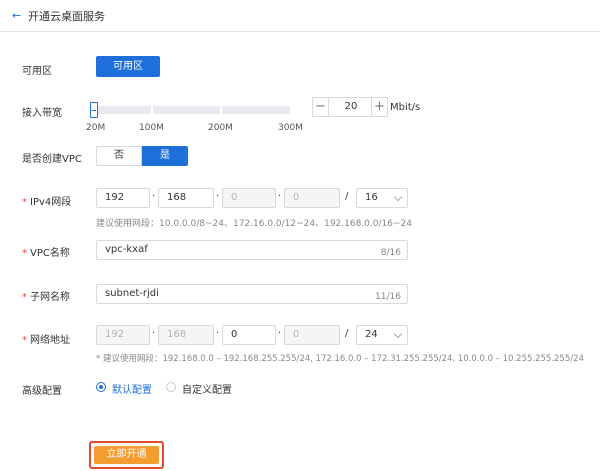 The image size is (600, 471). Describe the element at coordinates (101, 387) in the screenshot. I see `radio-default` at that location.